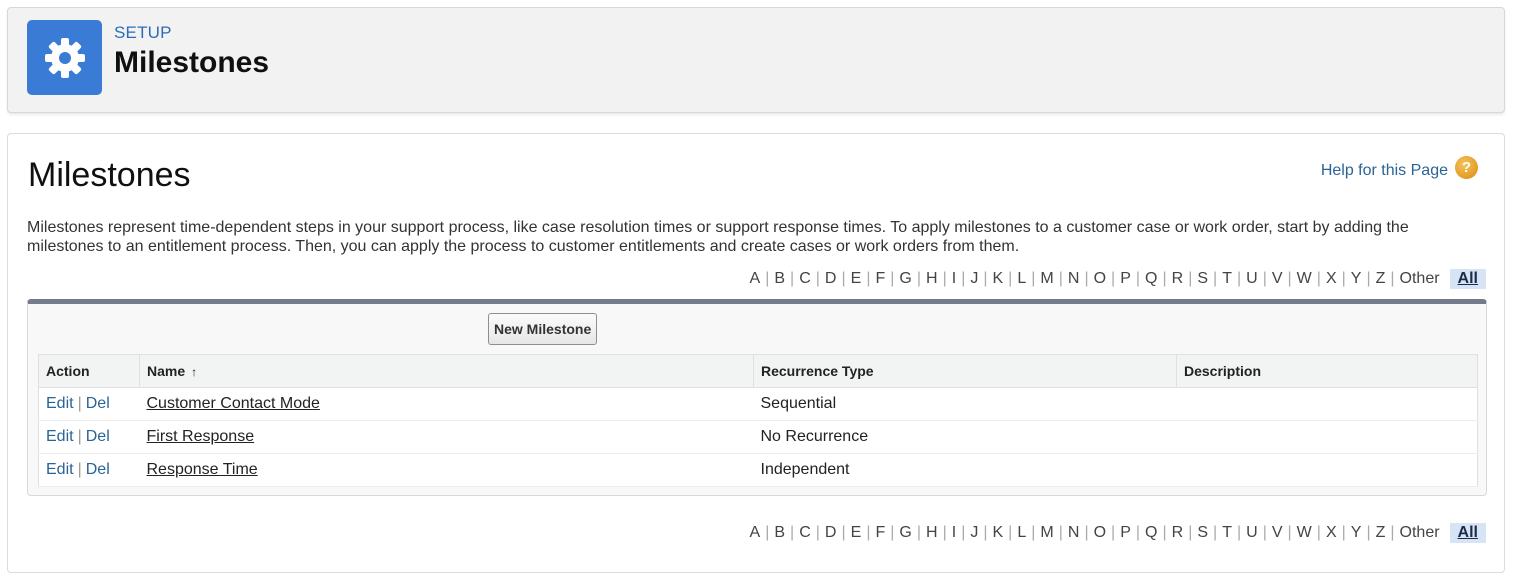 The image size is (1521, 573). I want to click on row-actions: Edit | Del, so click(89, 470).